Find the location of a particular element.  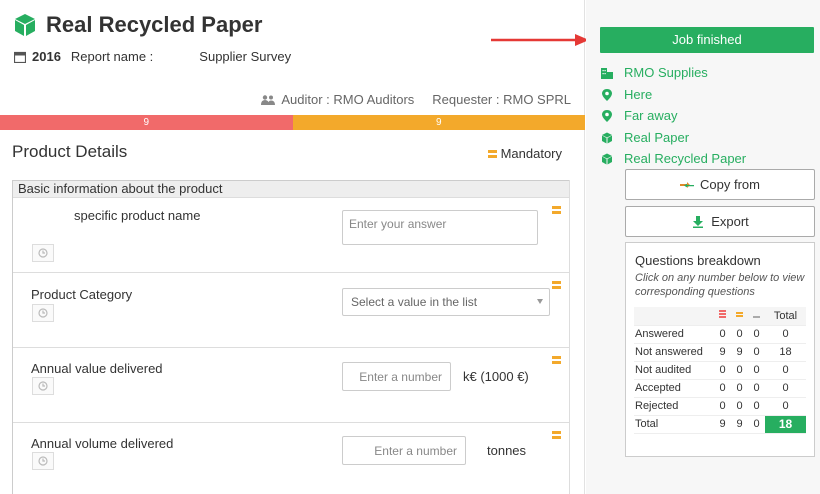

table-row: Not audited 0 0 0 0 is located at coordinates (720, 370).